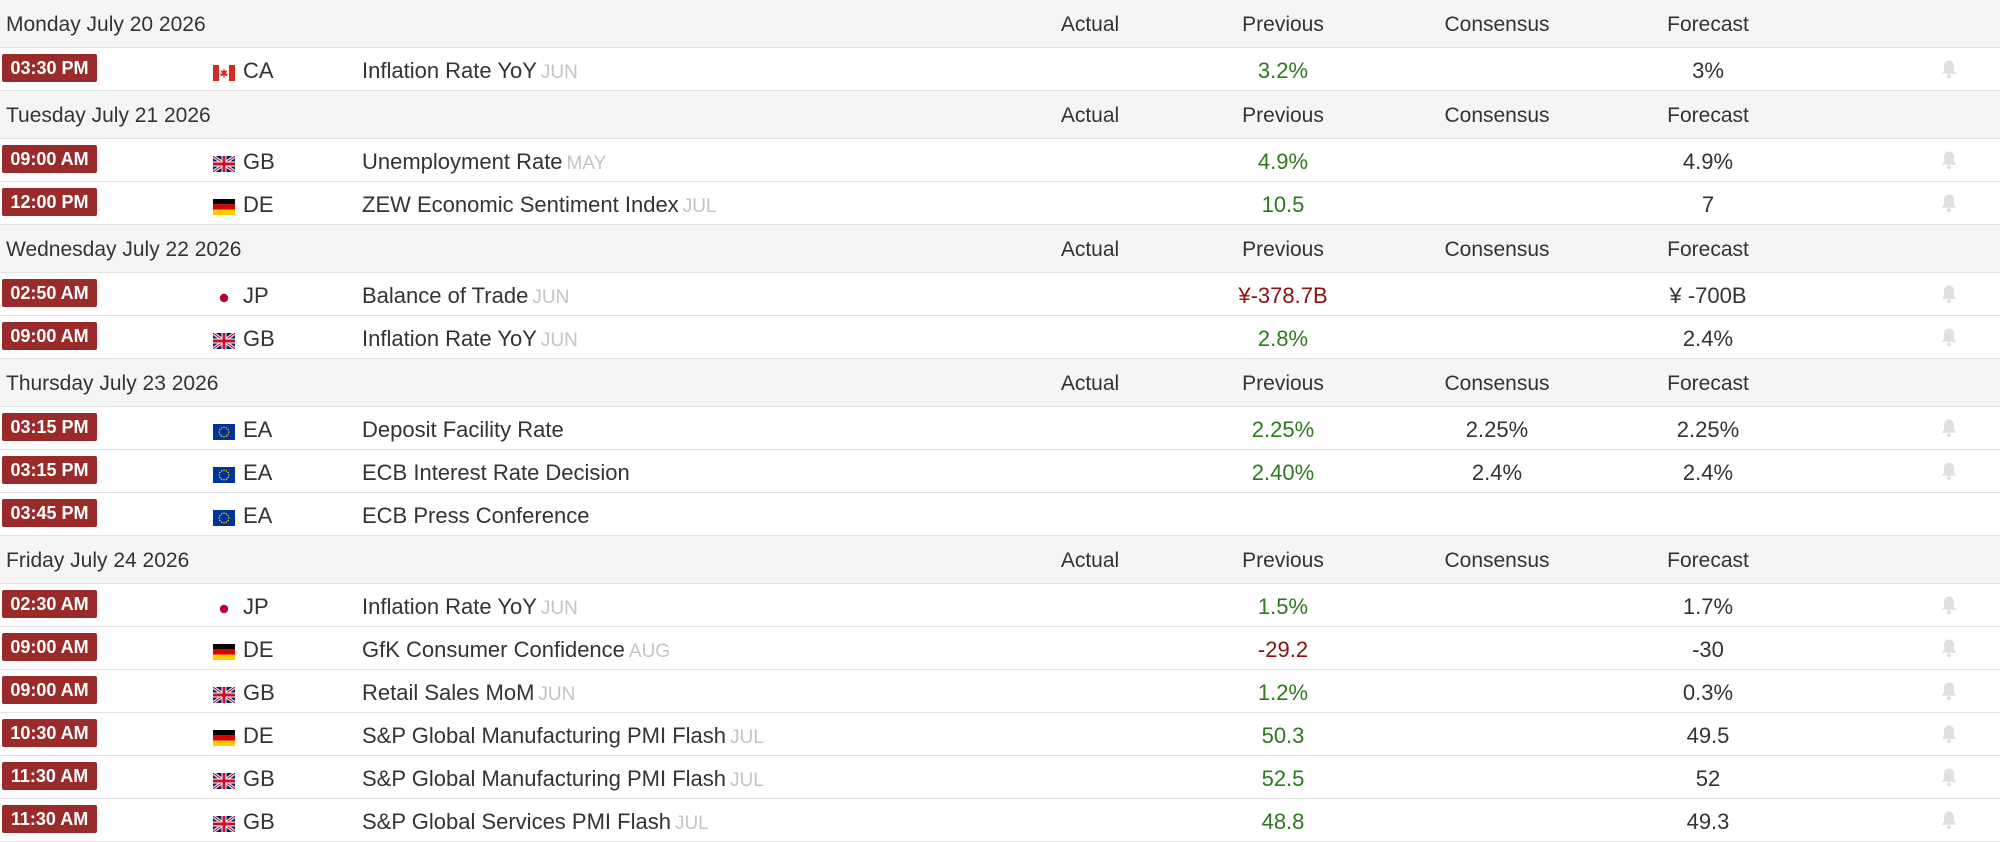 This screenshot has width=2000, height=842. What do you see at coordinates (1497, 429) in the screenshot?
I see `consensus-value: 2.25%` at bounding box center [1497, 429].